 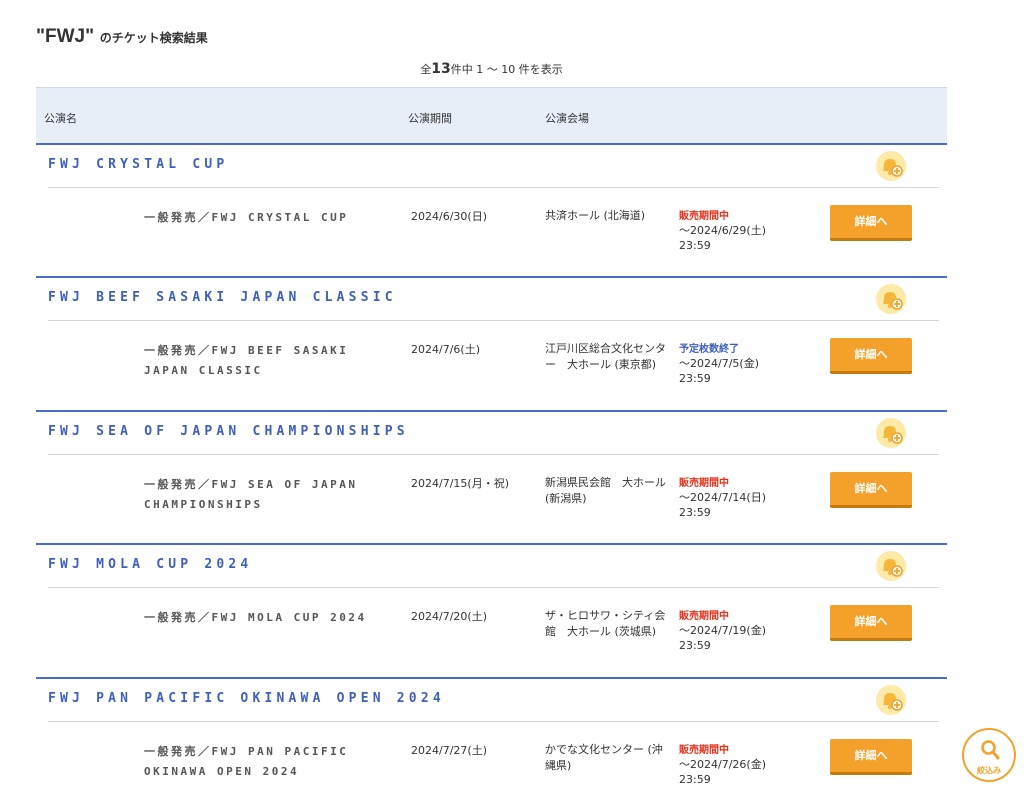 What do you see at coordinates (60, 118) in the screenshot?
I see `column-header-name: 公演名` at bounding box center [60, 118].